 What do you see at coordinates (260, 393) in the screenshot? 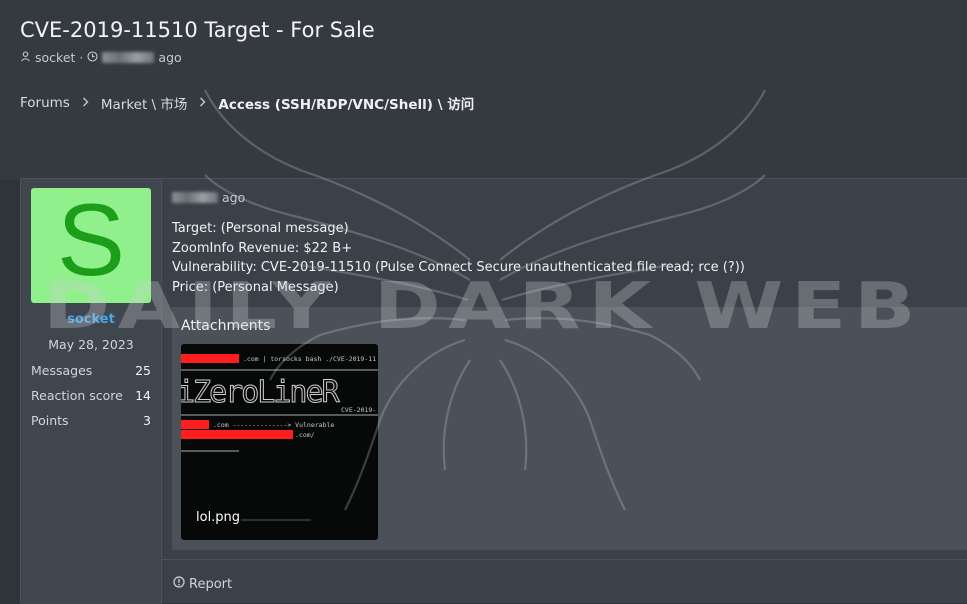
I see `thumb-ascii-art: iZeroLineR` at bounding box center [260, 393].